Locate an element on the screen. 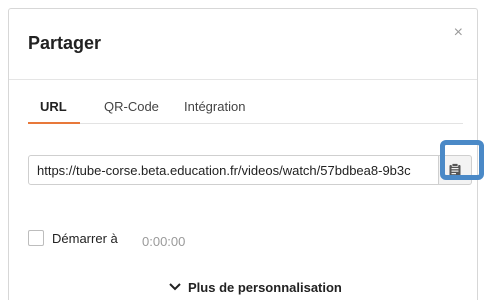  close-icon: × is located at coordinates (458, 33).